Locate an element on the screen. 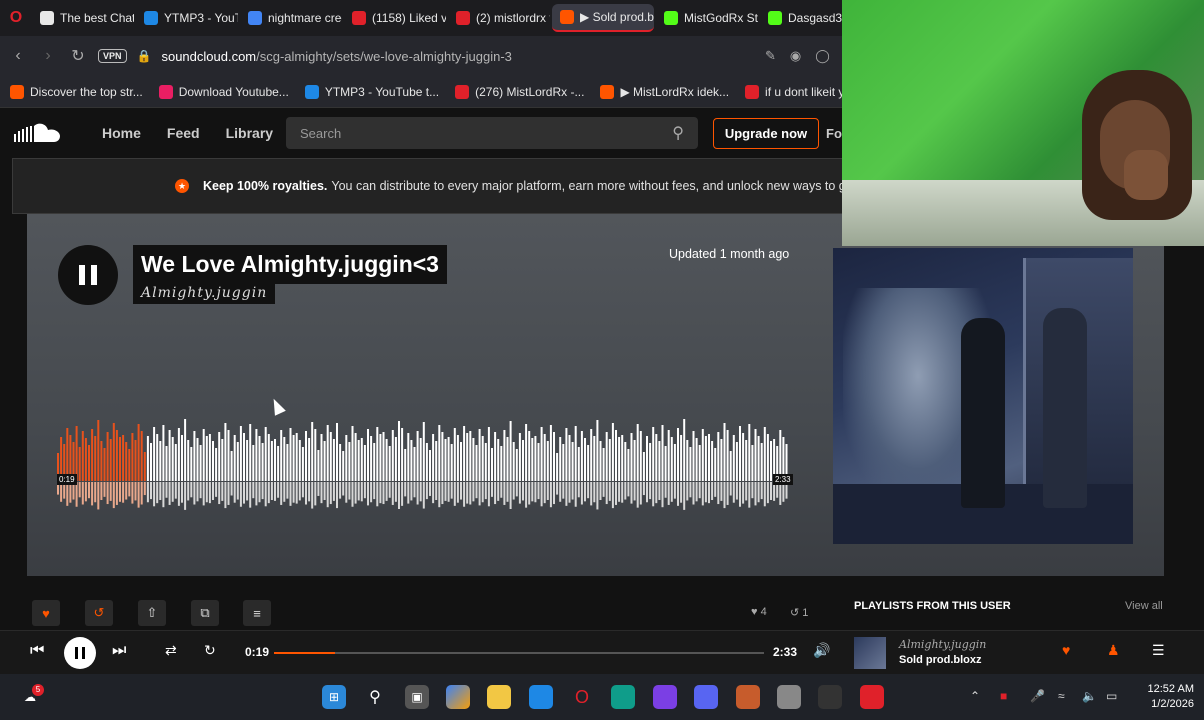 The height and width of the screenshot is (720, 1204). browser-tab: (1158) Liked vi is located at coordinates (395, 18).